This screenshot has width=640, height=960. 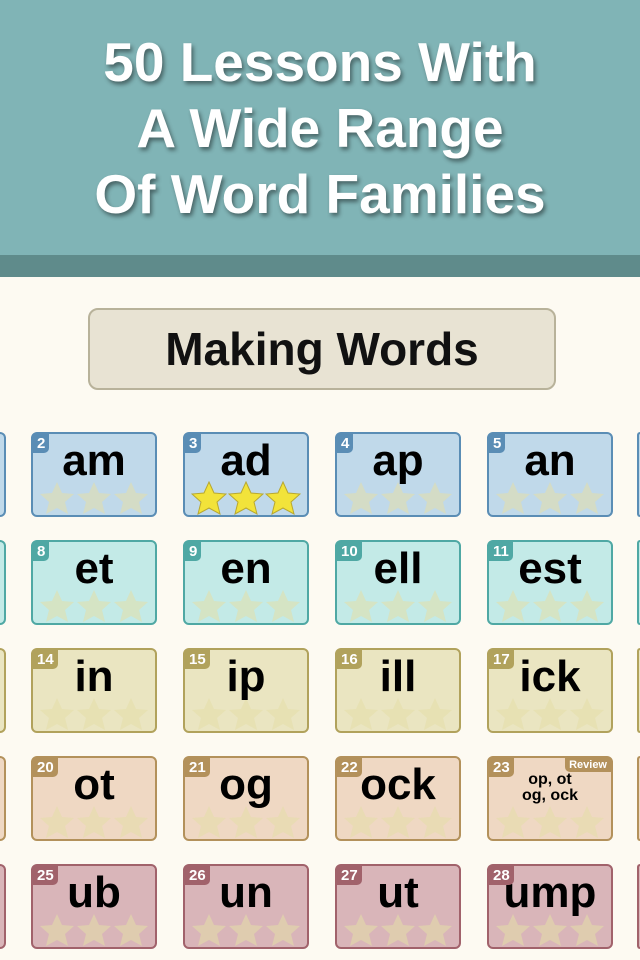 I want to click on lesson-number: 25, so click(x=45, y=875).